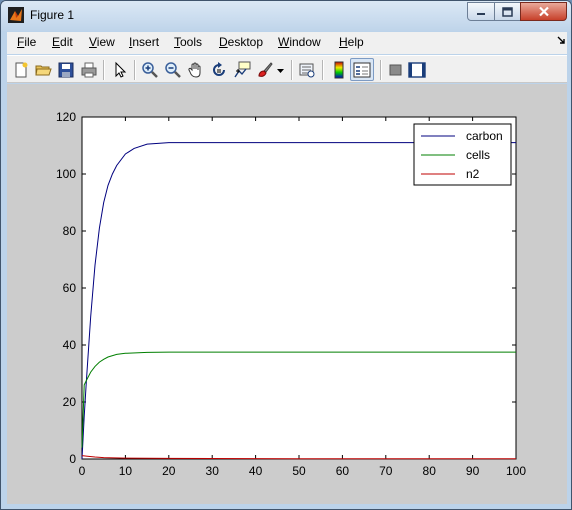 Image resolution: width=572 pixels, height=510 pixels. What do you see at coordinates (307, 70) in the screenshot?
I see `link-plot-icon` at bounding box center [307, 70].